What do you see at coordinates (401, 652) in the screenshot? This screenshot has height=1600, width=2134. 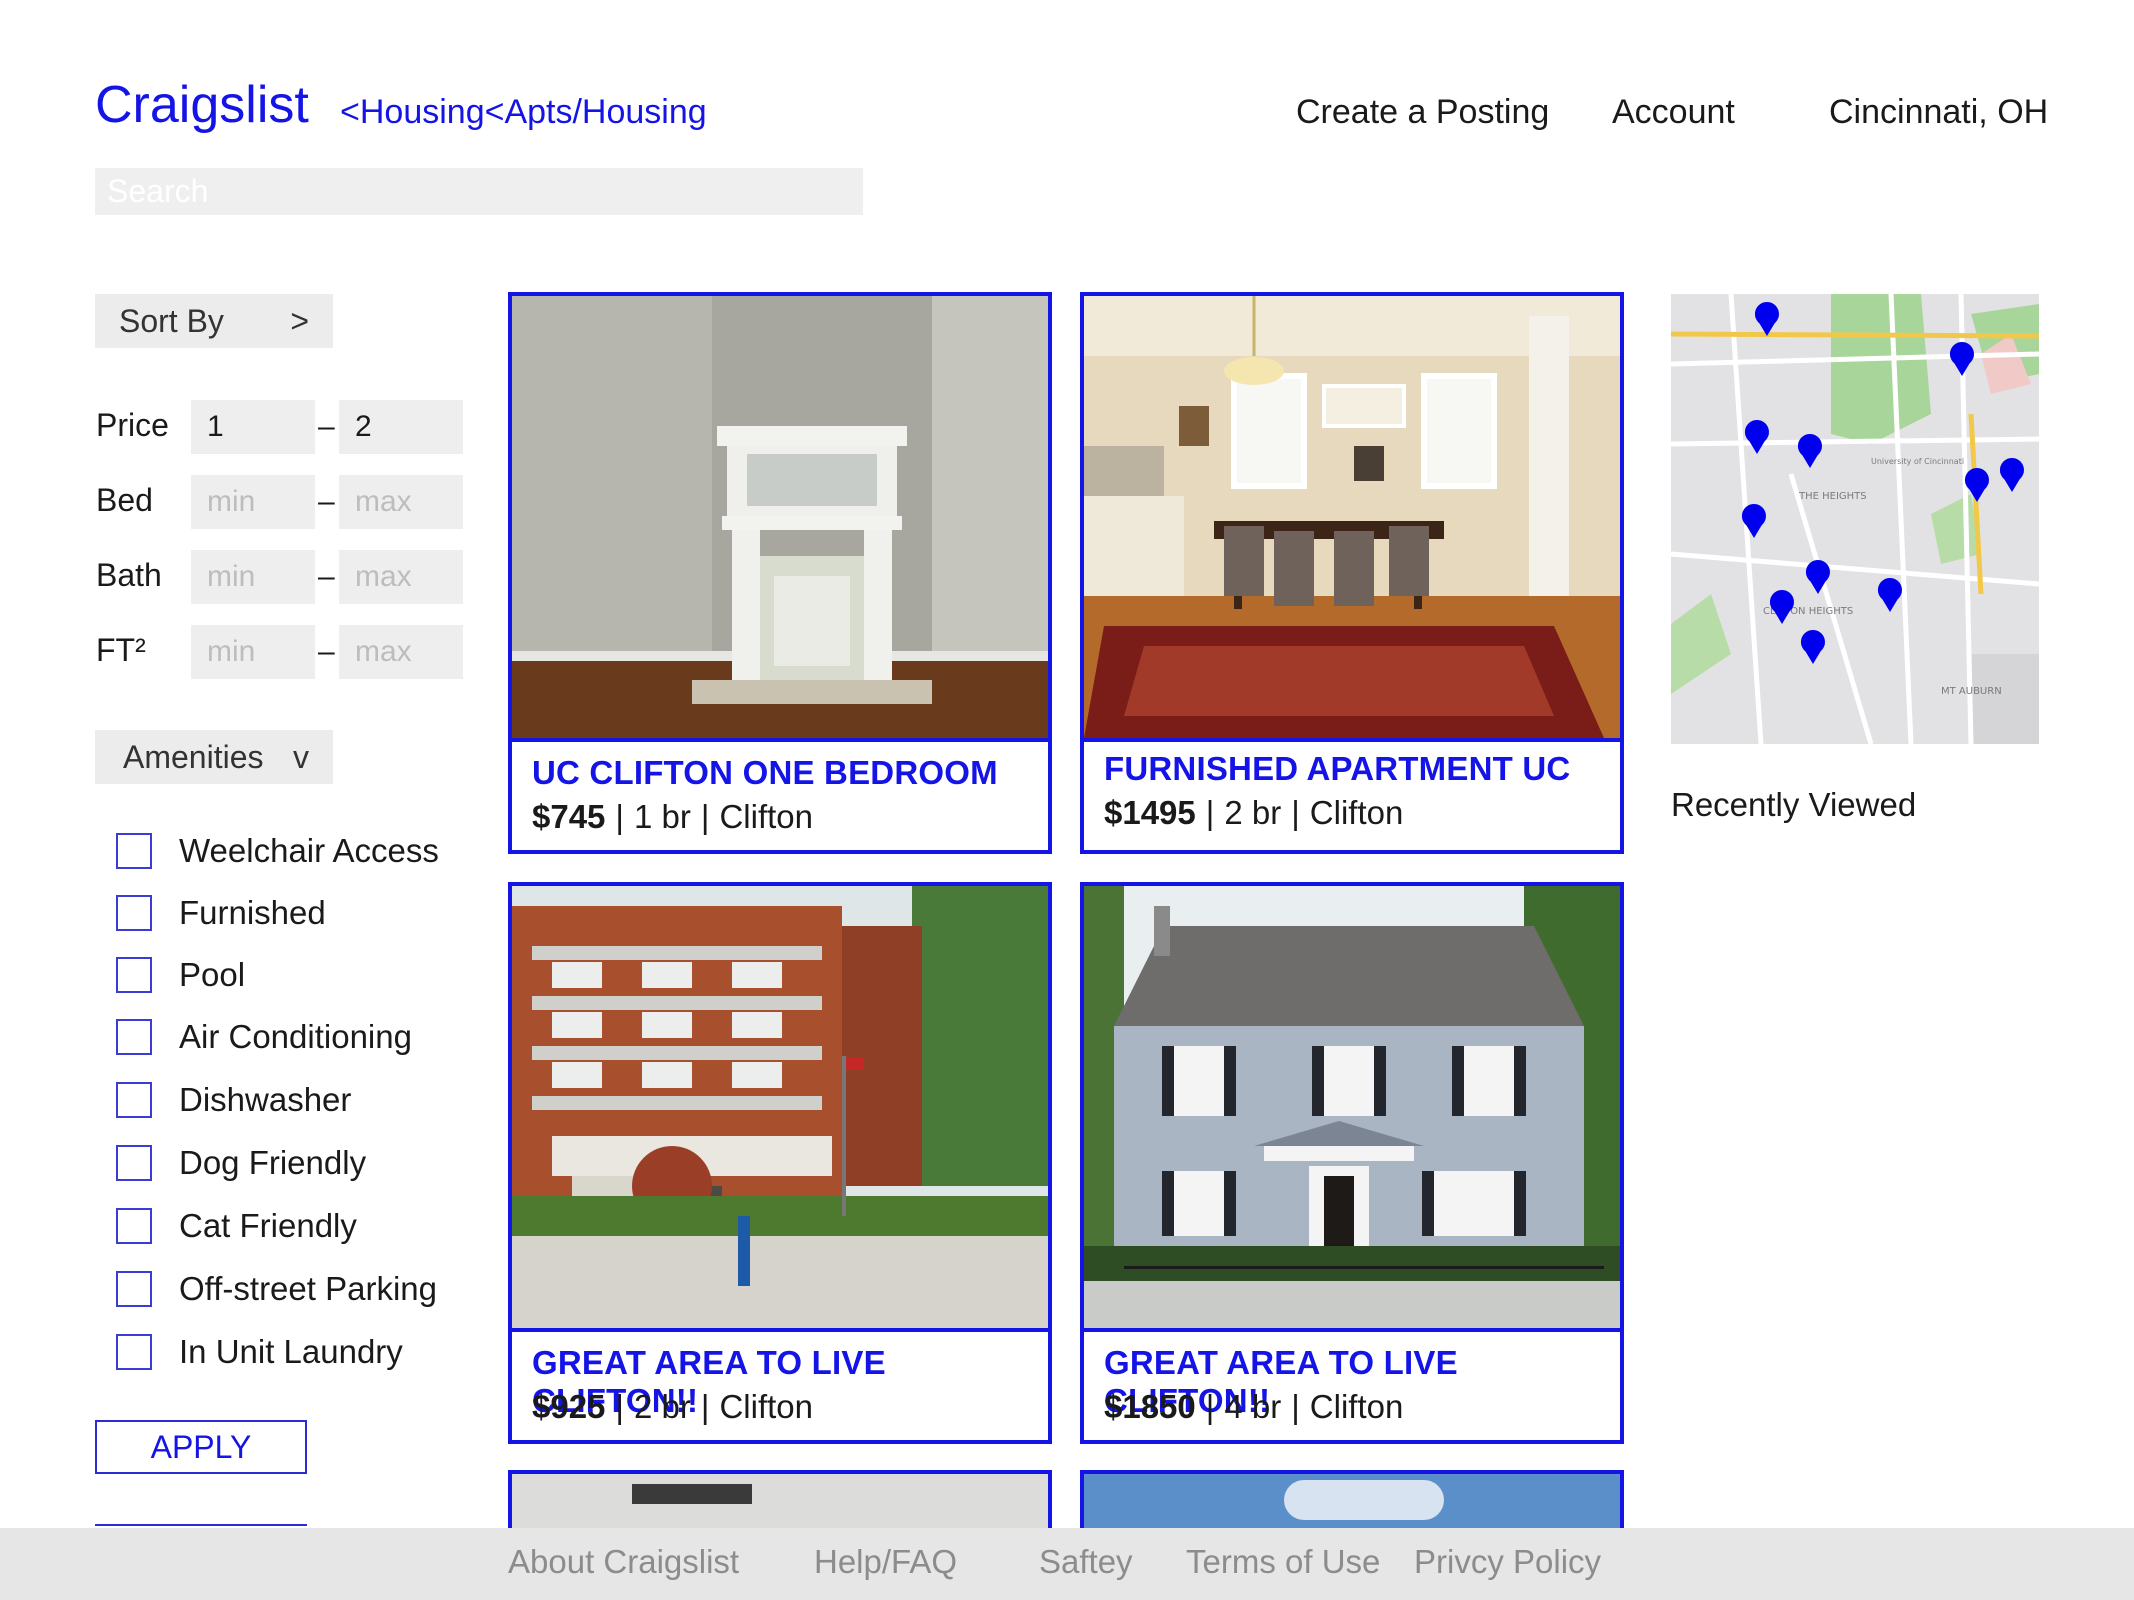 I see `sqft-max-input: max` at bounding box center [401, 652].